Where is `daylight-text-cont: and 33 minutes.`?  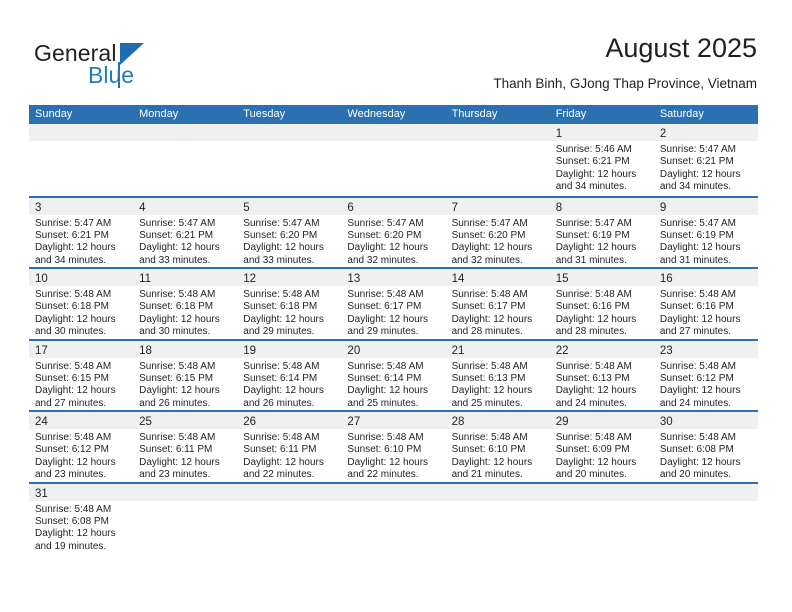 daylight-text-cont: and 33 minutes. is located at coordinates (279, 260).